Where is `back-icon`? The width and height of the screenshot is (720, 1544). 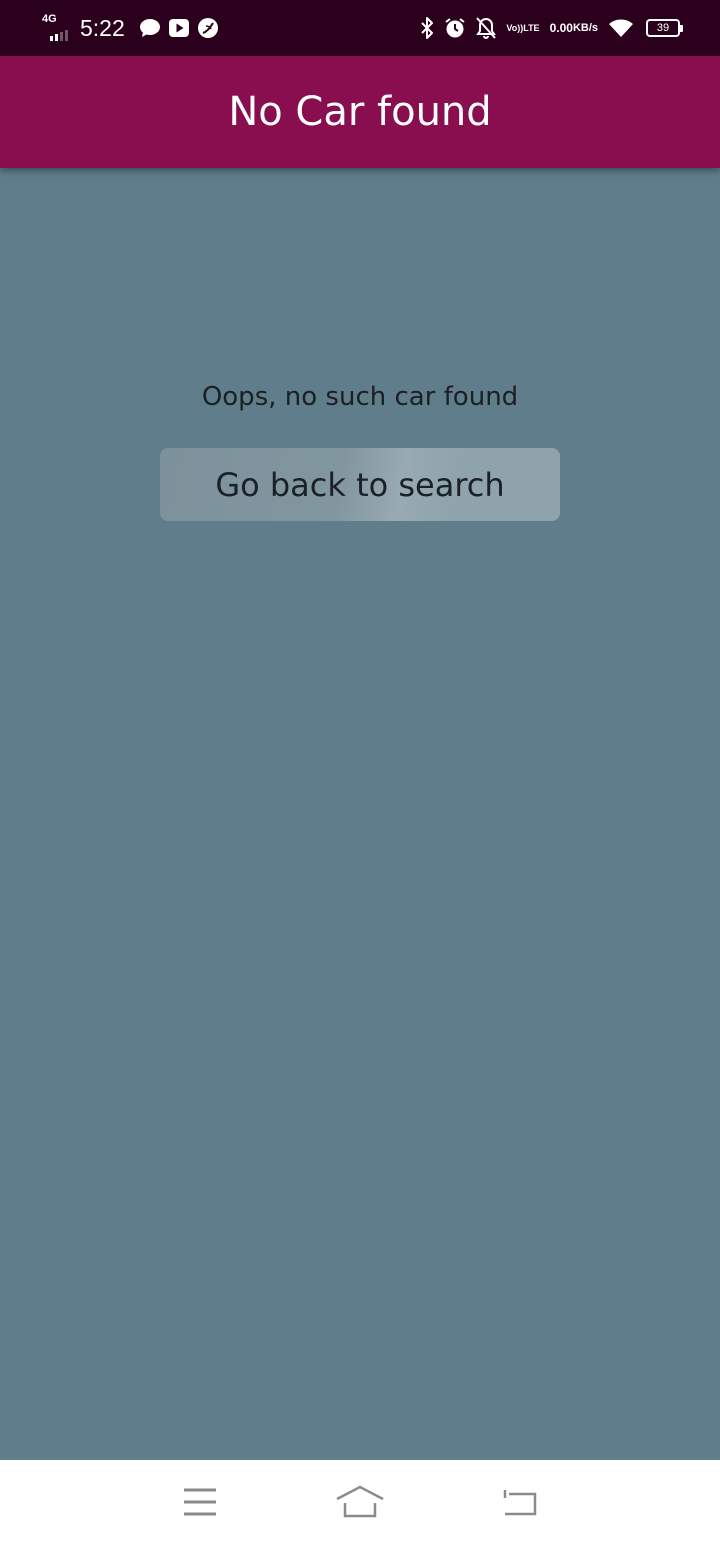
back-icon is located at coordinates (520, 1503).